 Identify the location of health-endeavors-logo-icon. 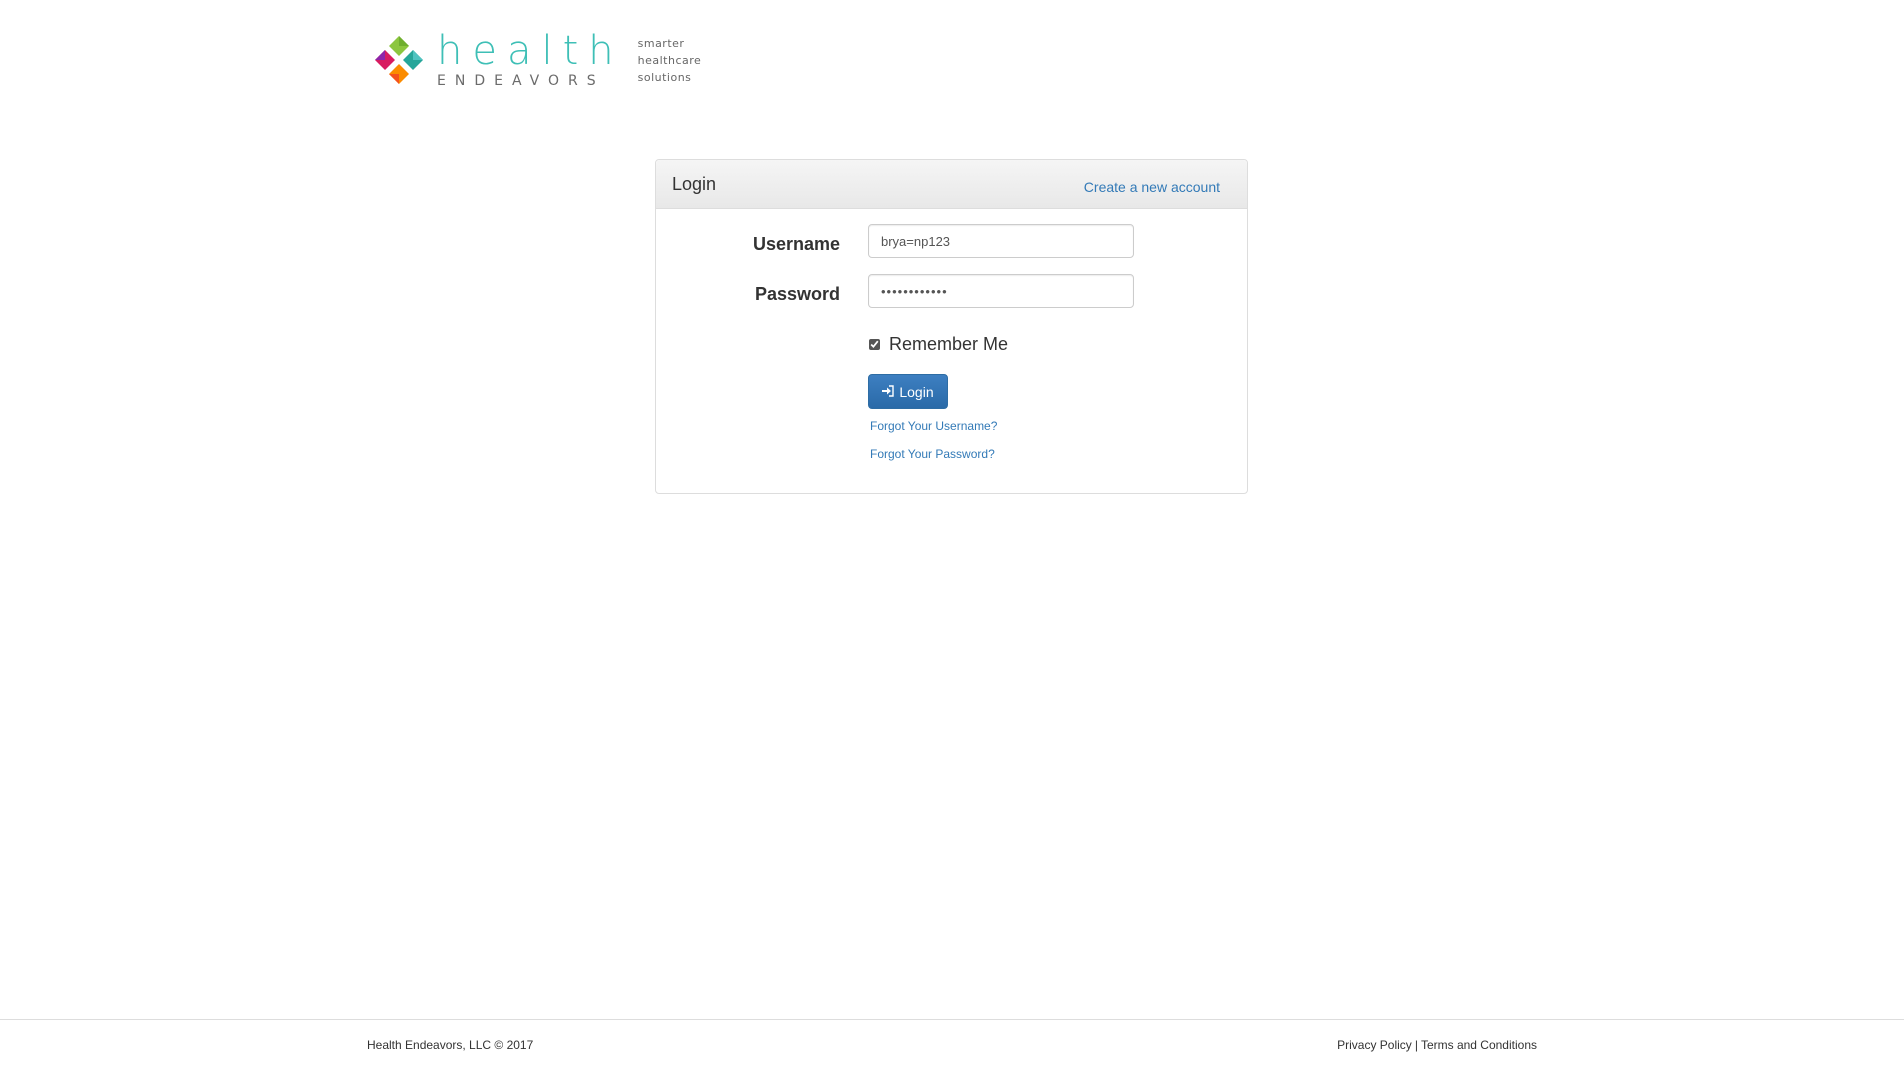
(399, 60).